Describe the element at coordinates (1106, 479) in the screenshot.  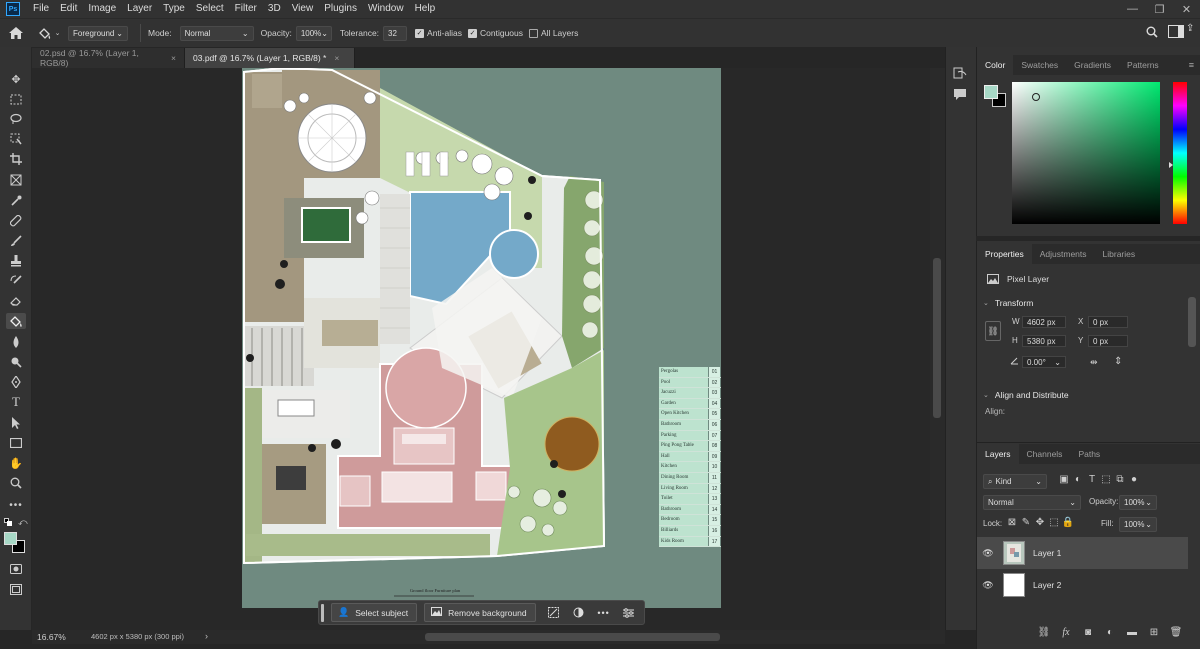
I see `filter-shape-icon: ⬚` at that location.